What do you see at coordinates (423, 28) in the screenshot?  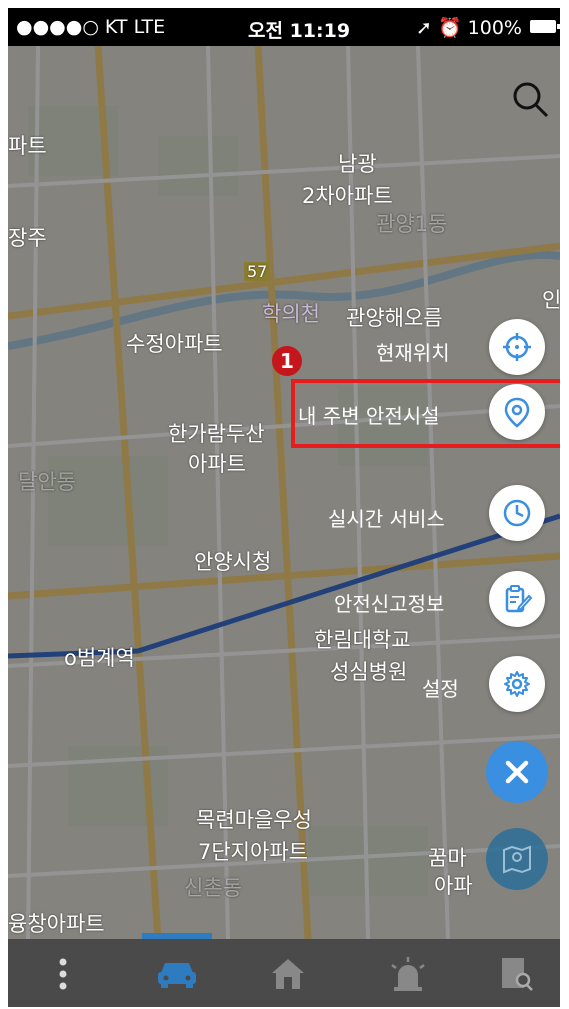 I see `location-arrow-icon: ➚` at bounding box center [423, 28].